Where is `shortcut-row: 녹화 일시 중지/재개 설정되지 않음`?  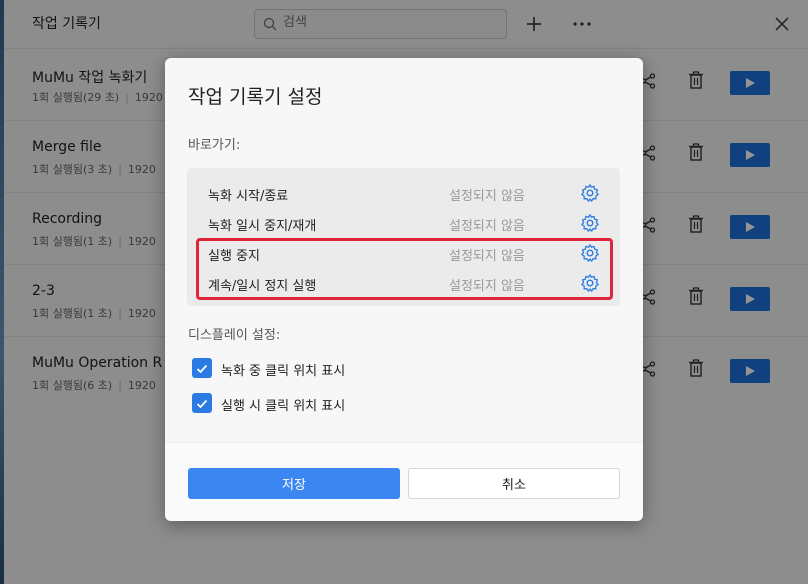 shortcut-row: 녹화 일시 중지/재개 설정되지 않음 is located at coordinates (403, 223).